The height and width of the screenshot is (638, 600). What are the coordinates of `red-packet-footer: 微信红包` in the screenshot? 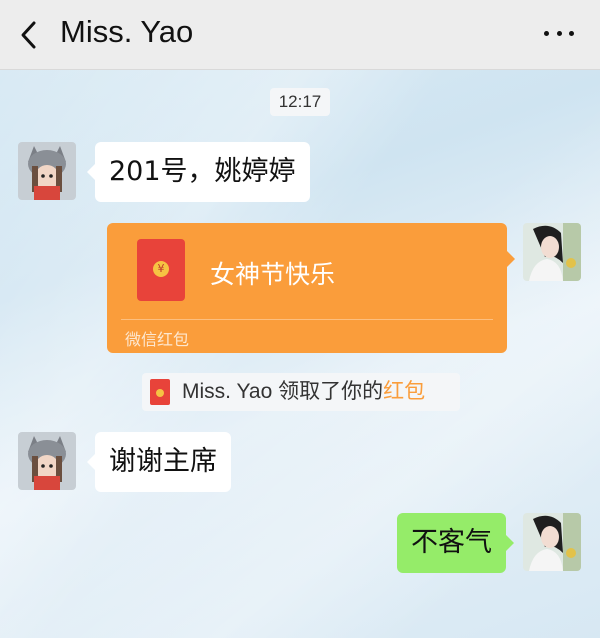 It's located at (157, 339).